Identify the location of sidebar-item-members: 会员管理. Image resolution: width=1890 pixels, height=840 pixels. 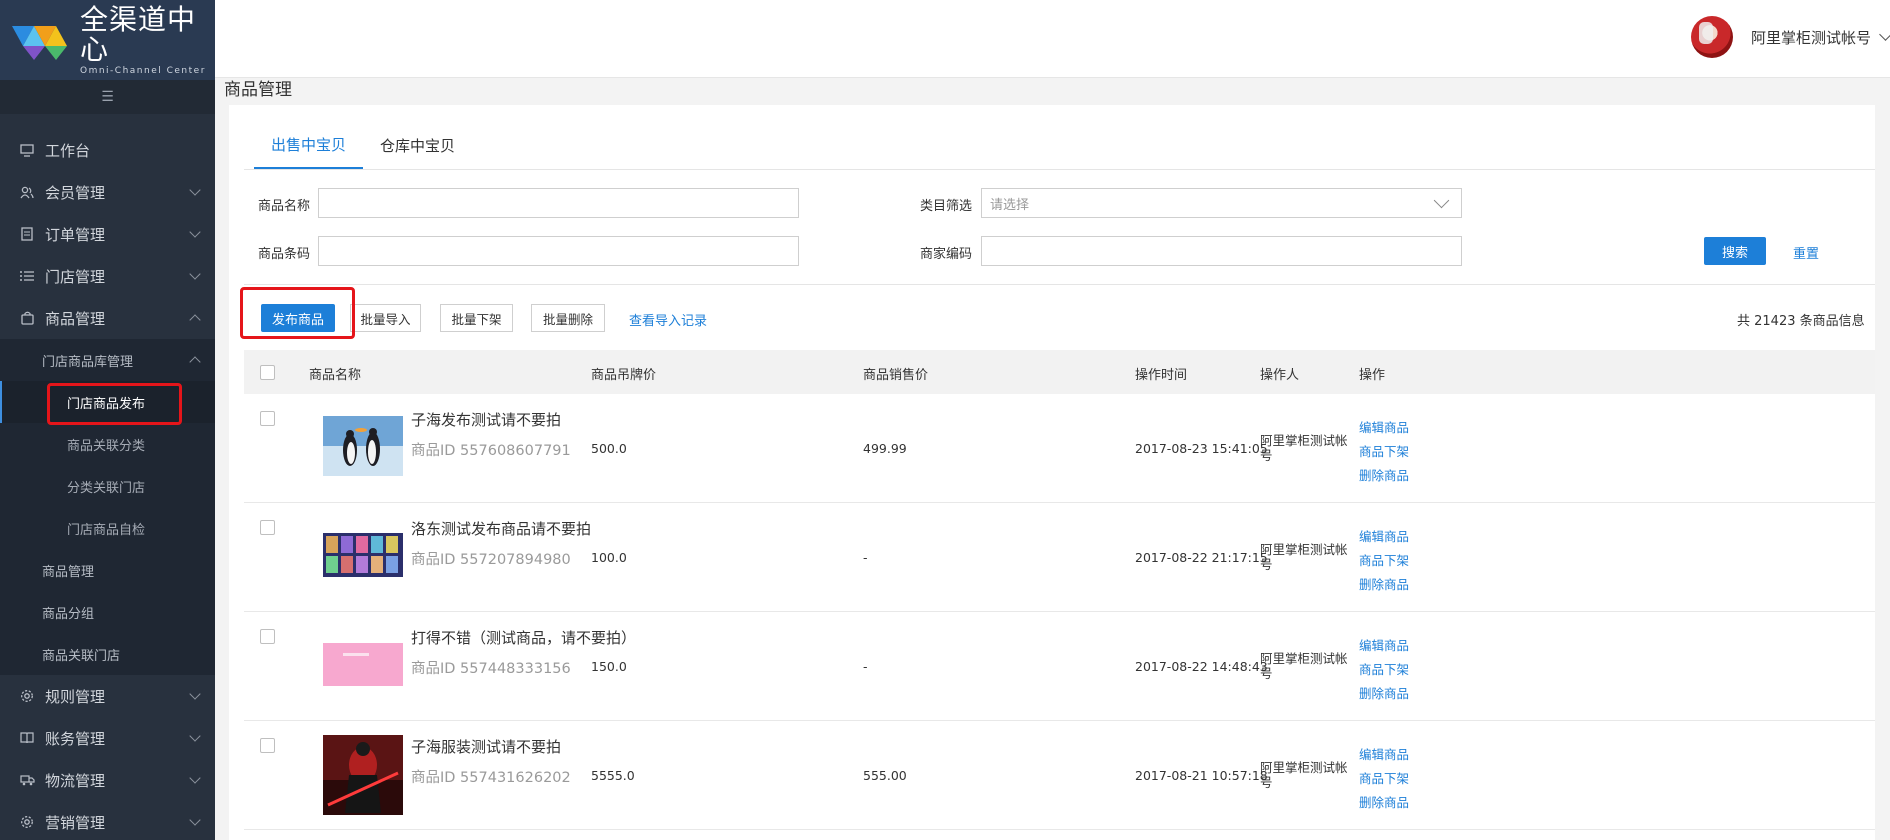
(107, 192).